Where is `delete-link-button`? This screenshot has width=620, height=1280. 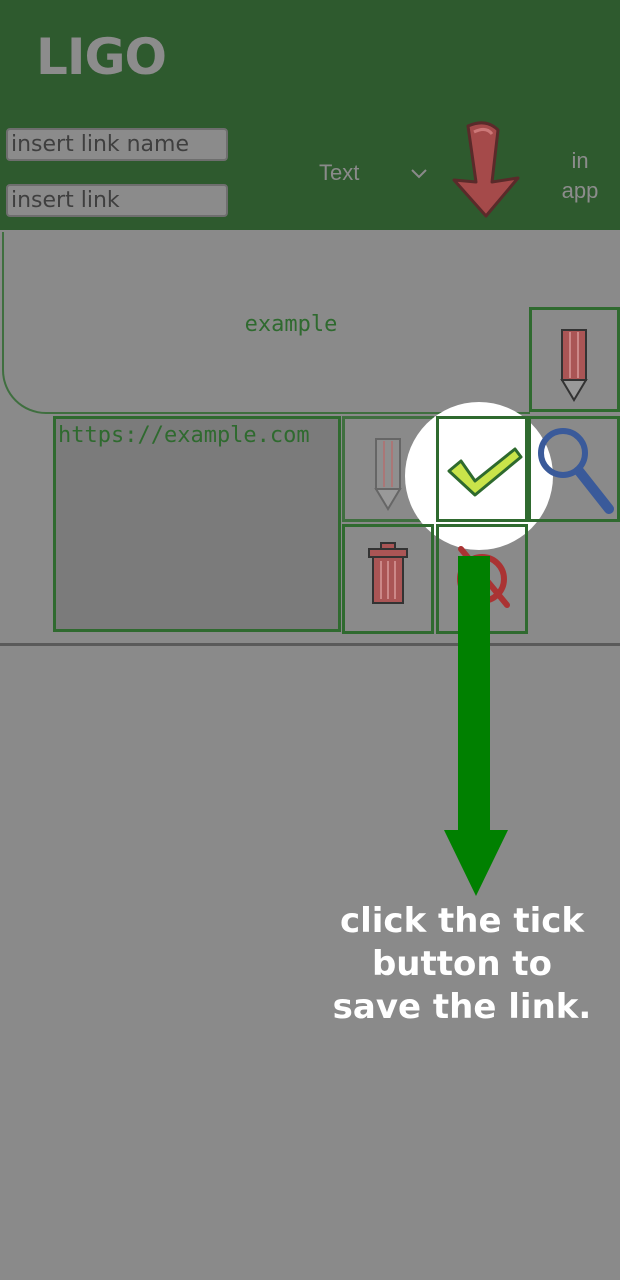
delete-link-button is located at coordinates (388, 579).